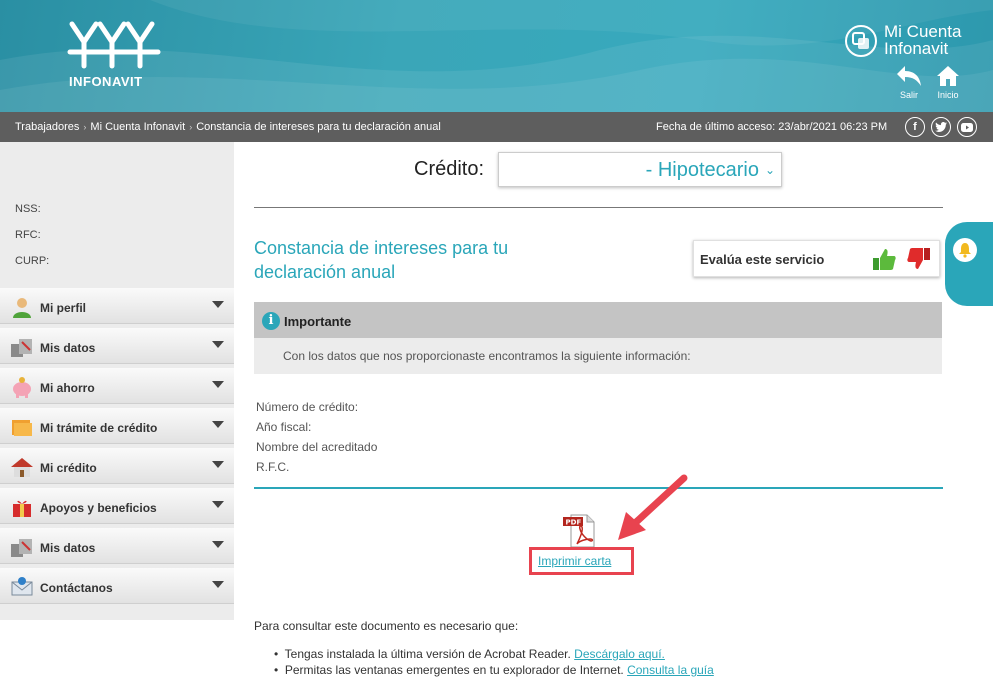 Image resolution: width=993 pixels, height=692 pixels. I want to click on sidebar-item-mis-datos-2: Mis datos, so click(117, 546).